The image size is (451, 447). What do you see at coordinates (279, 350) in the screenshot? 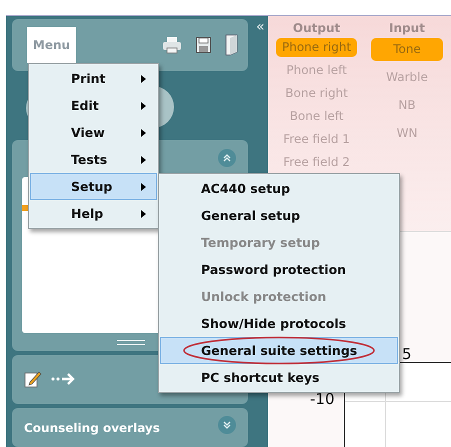
I see `menu-item: General suite settings` at bounding box center [279, 350].